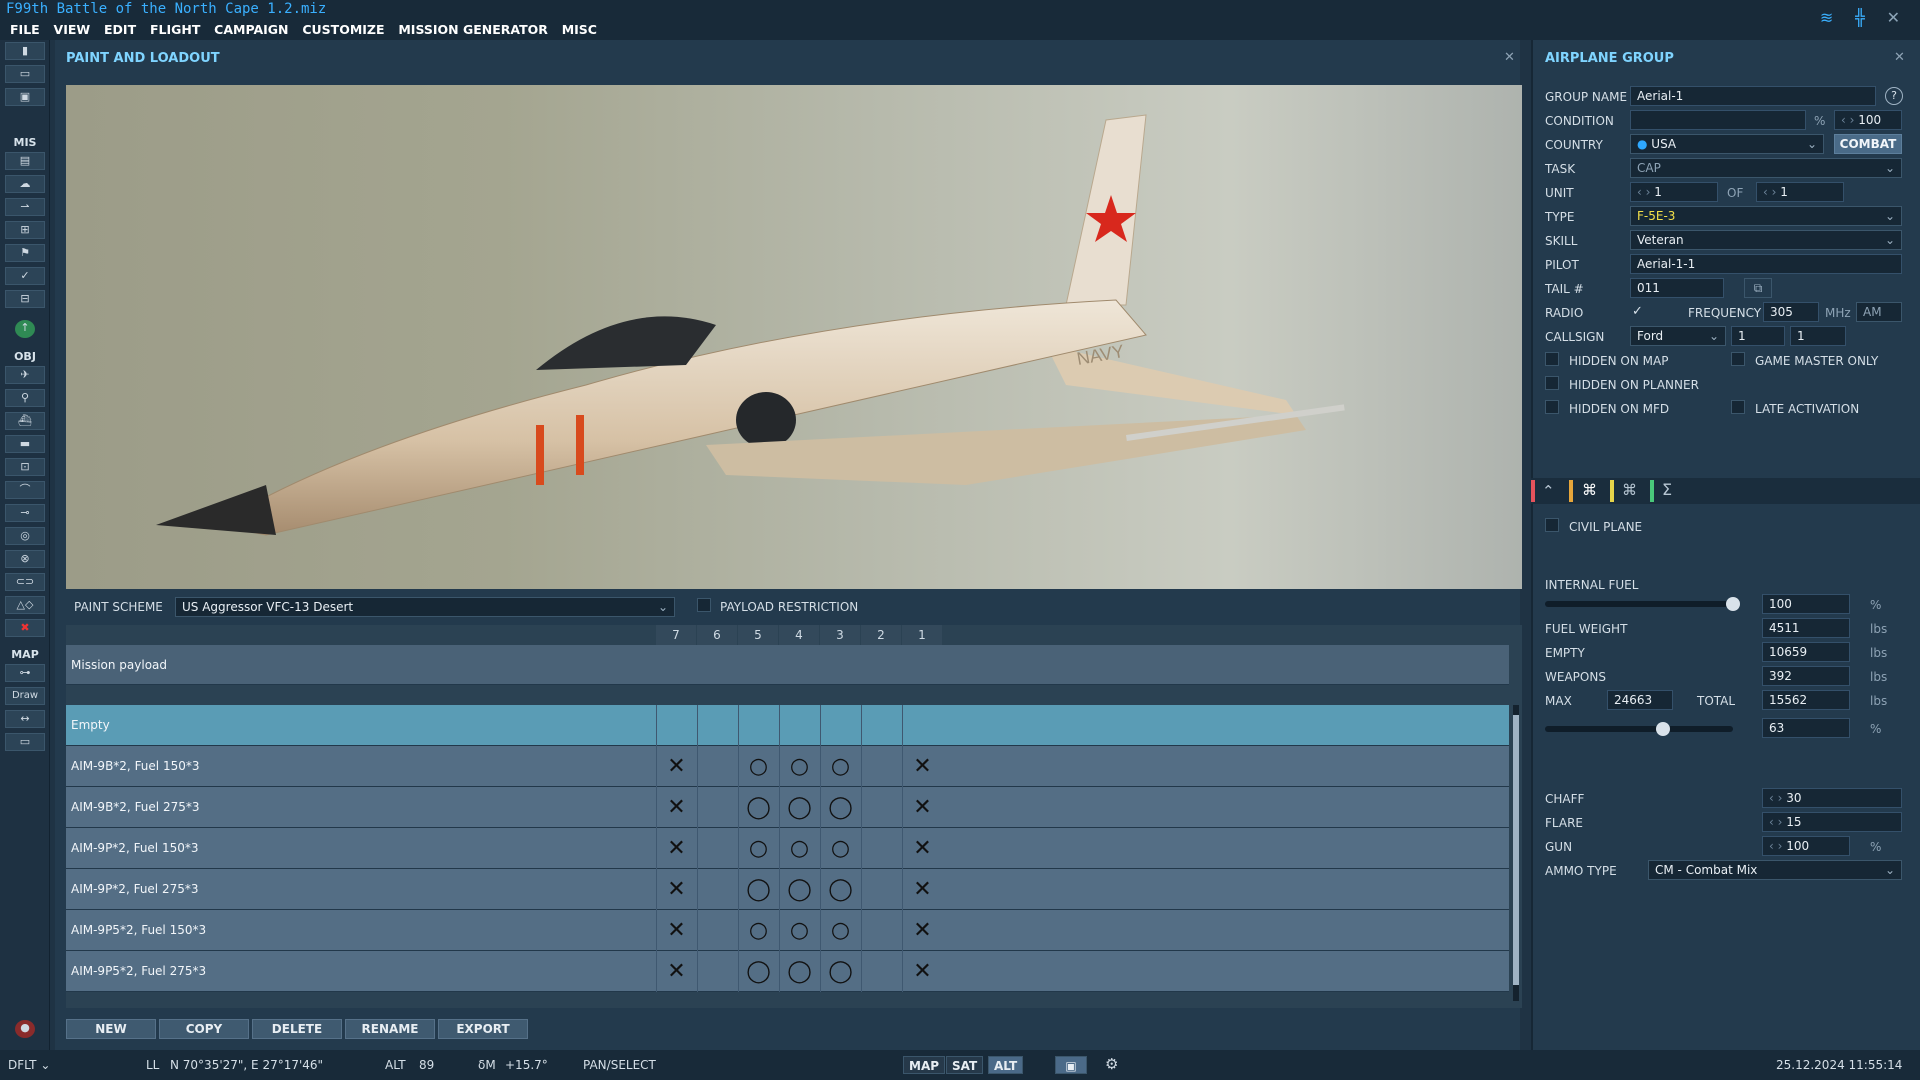  What do you see at coordinates (924, 1065) in the screenshot?
I see `map-button: MAP` at bounding box center [924, 1065].